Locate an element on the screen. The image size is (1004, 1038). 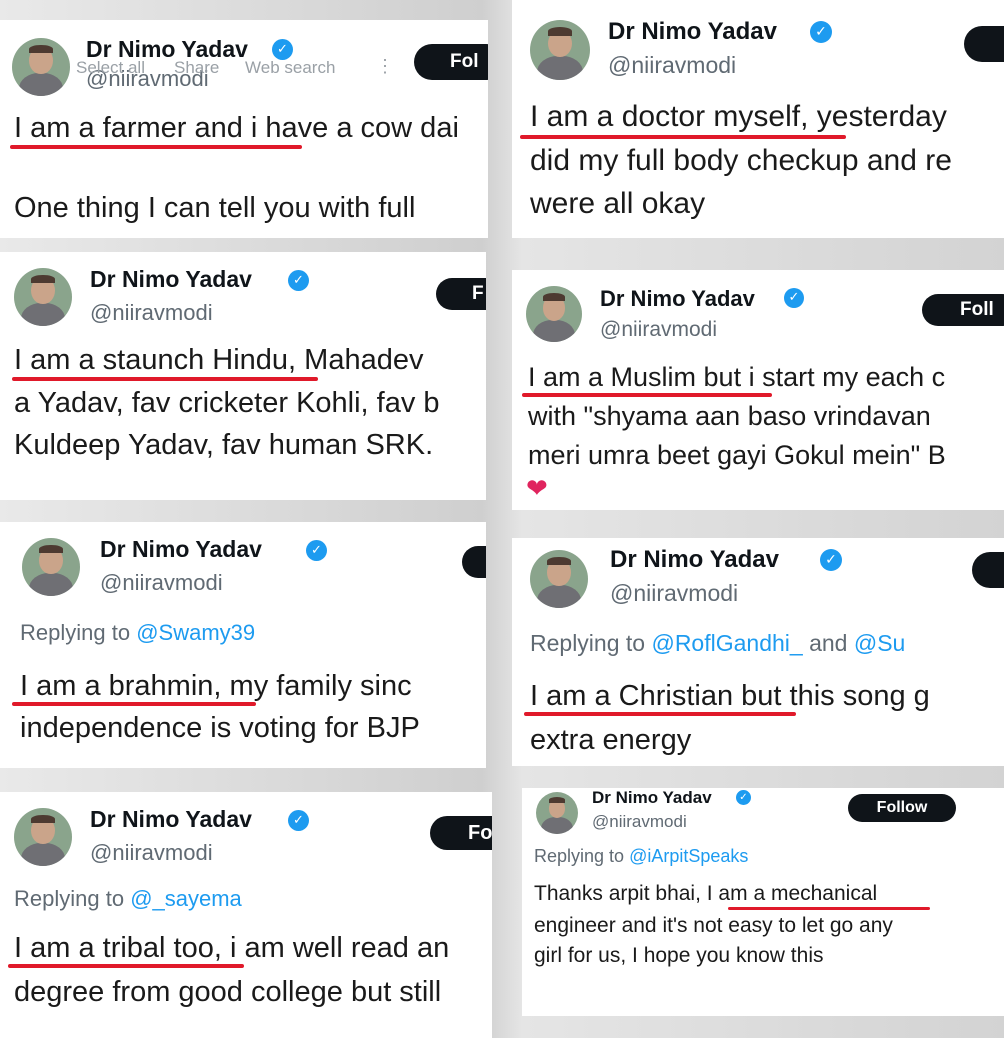
highlighted-claim: I am a brahmin is located at coordinates (117, 686).